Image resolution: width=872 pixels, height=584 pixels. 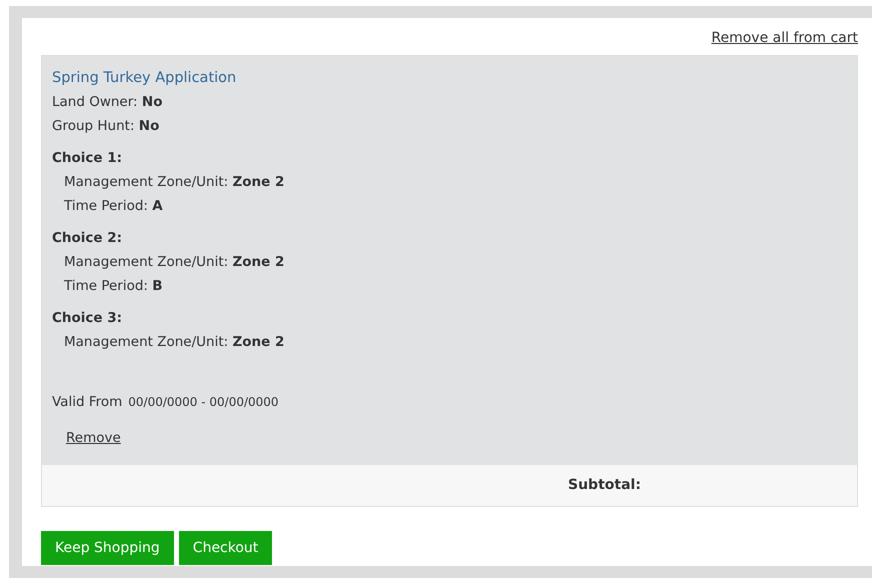 I want to click on choice-detail: Time Period: A, so click(x=113, y=206).